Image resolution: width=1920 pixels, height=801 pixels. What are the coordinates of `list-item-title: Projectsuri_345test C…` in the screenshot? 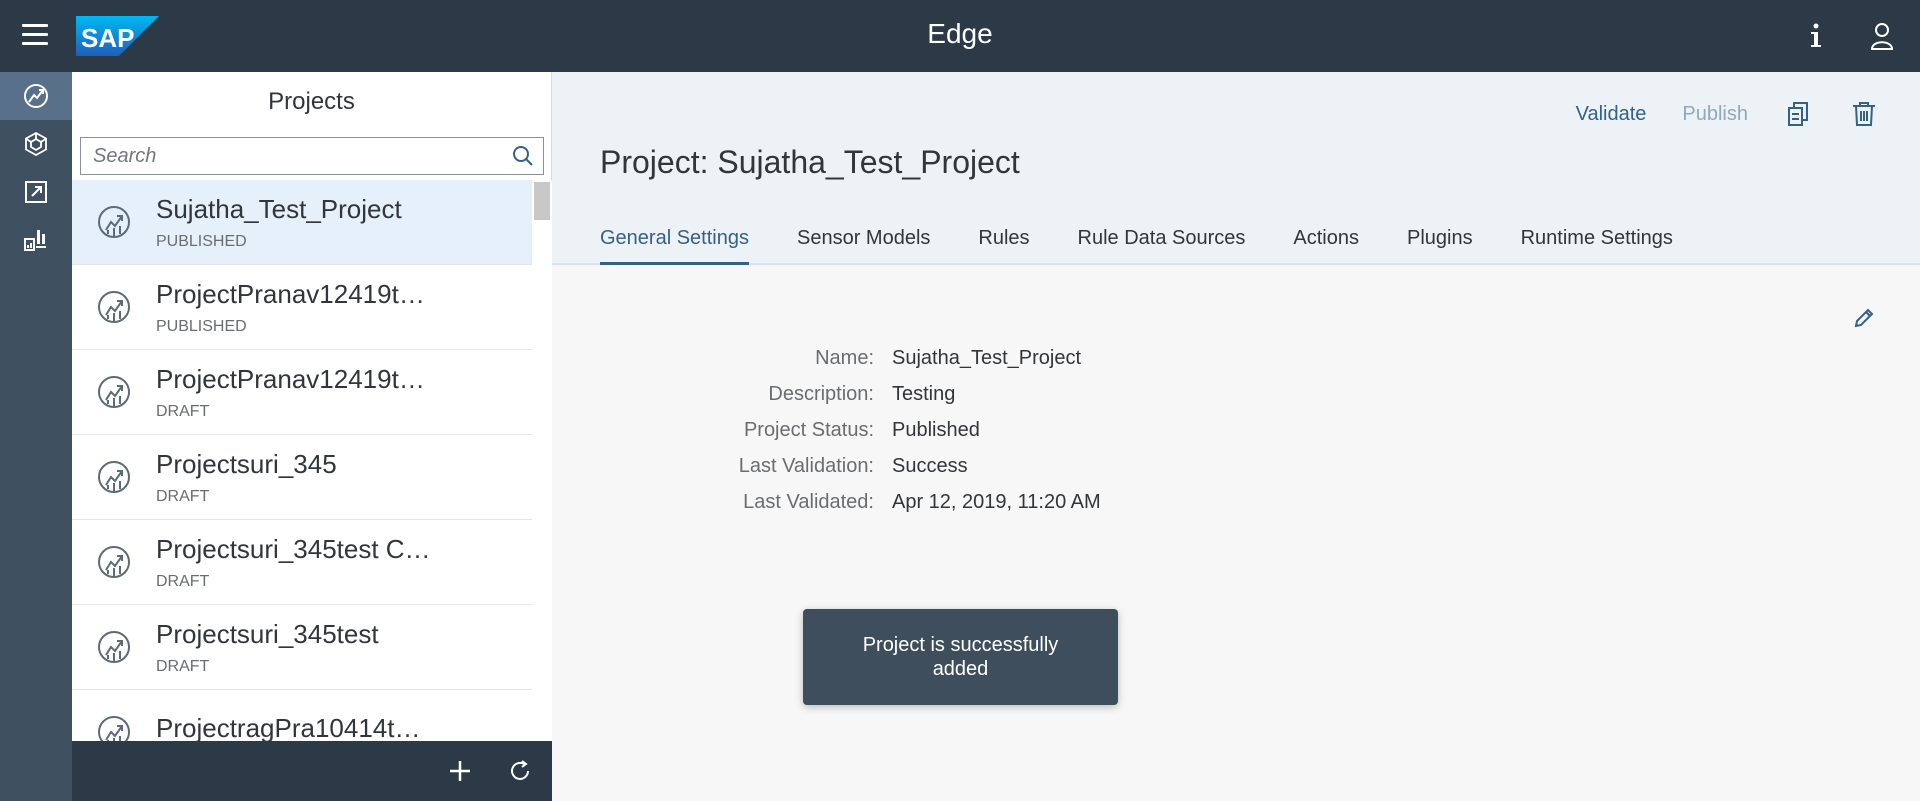 It's located at (293, 548).